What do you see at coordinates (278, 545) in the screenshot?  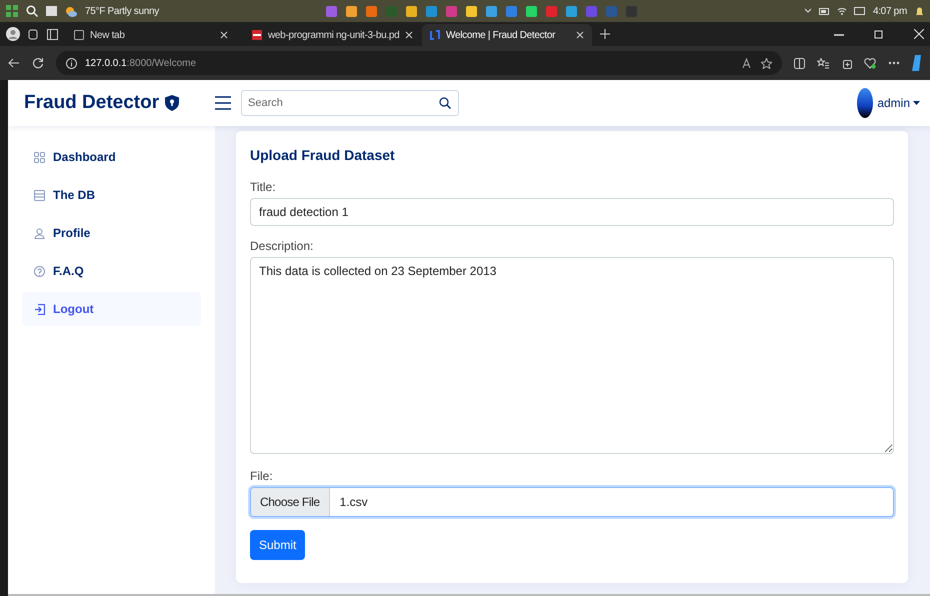 I see `submit-button: Submit` at bounding box center [278, 545].